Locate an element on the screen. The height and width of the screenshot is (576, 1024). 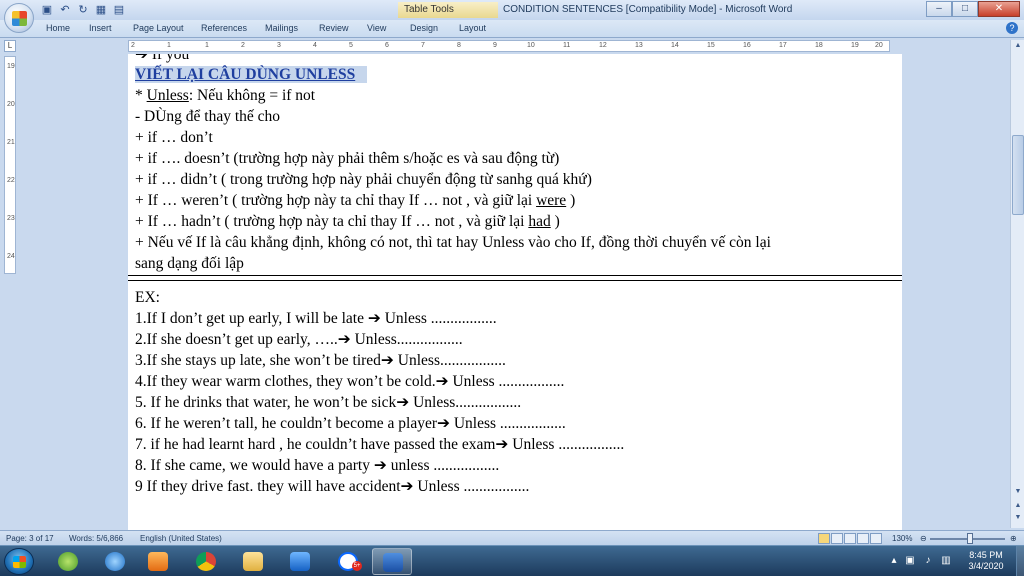
prev-page-icon: ▲ is located at coordinates (1018, 508).